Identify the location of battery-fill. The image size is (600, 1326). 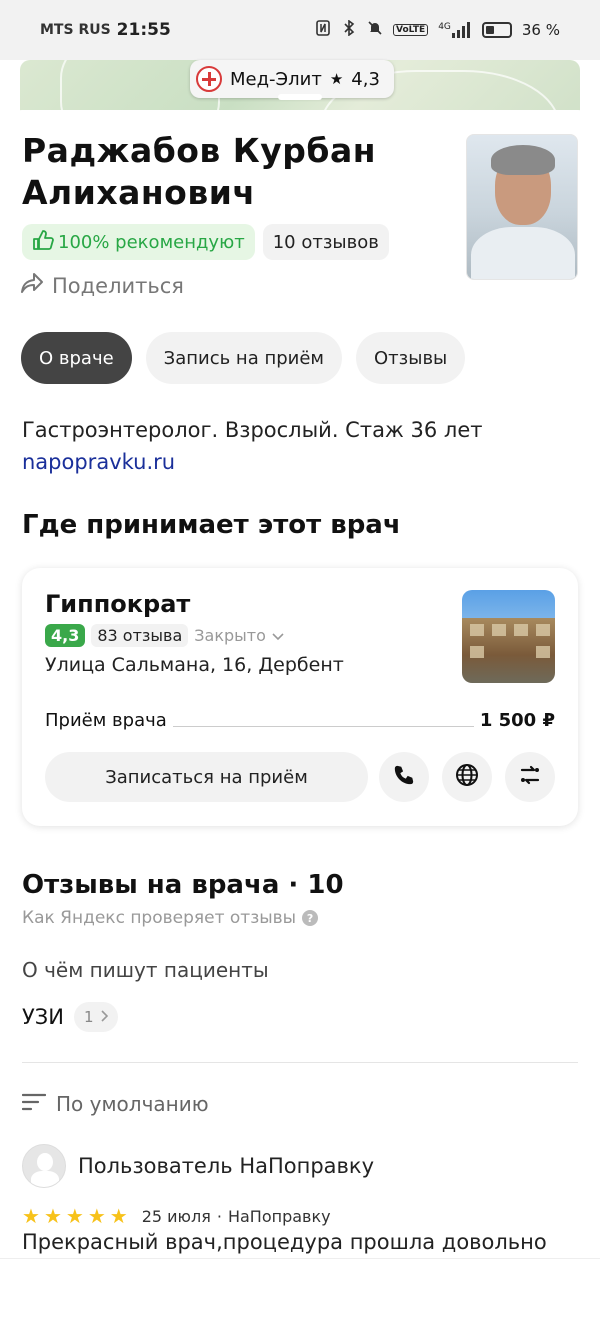
(489, 30).